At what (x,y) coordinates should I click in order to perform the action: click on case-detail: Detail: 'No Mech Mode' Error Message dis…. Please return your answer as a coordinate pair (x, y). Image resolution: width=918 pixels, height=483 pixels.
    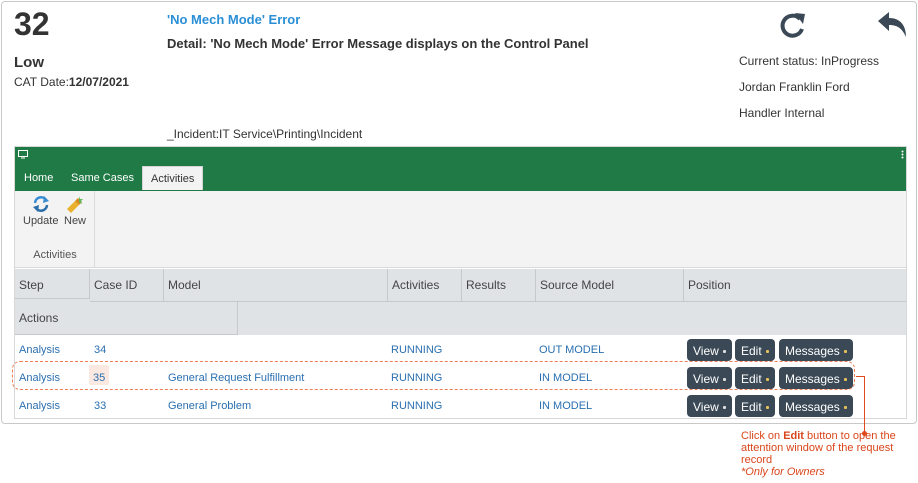
    Looking at the image, I should click on (378, 43).